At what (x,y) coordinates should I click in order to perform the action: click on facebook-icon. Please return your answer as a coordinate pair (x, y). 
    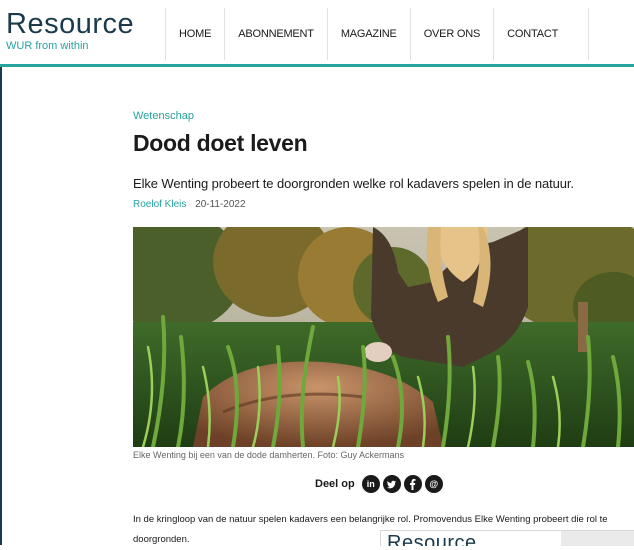
    Looking at the image, I should click on (412, 484).